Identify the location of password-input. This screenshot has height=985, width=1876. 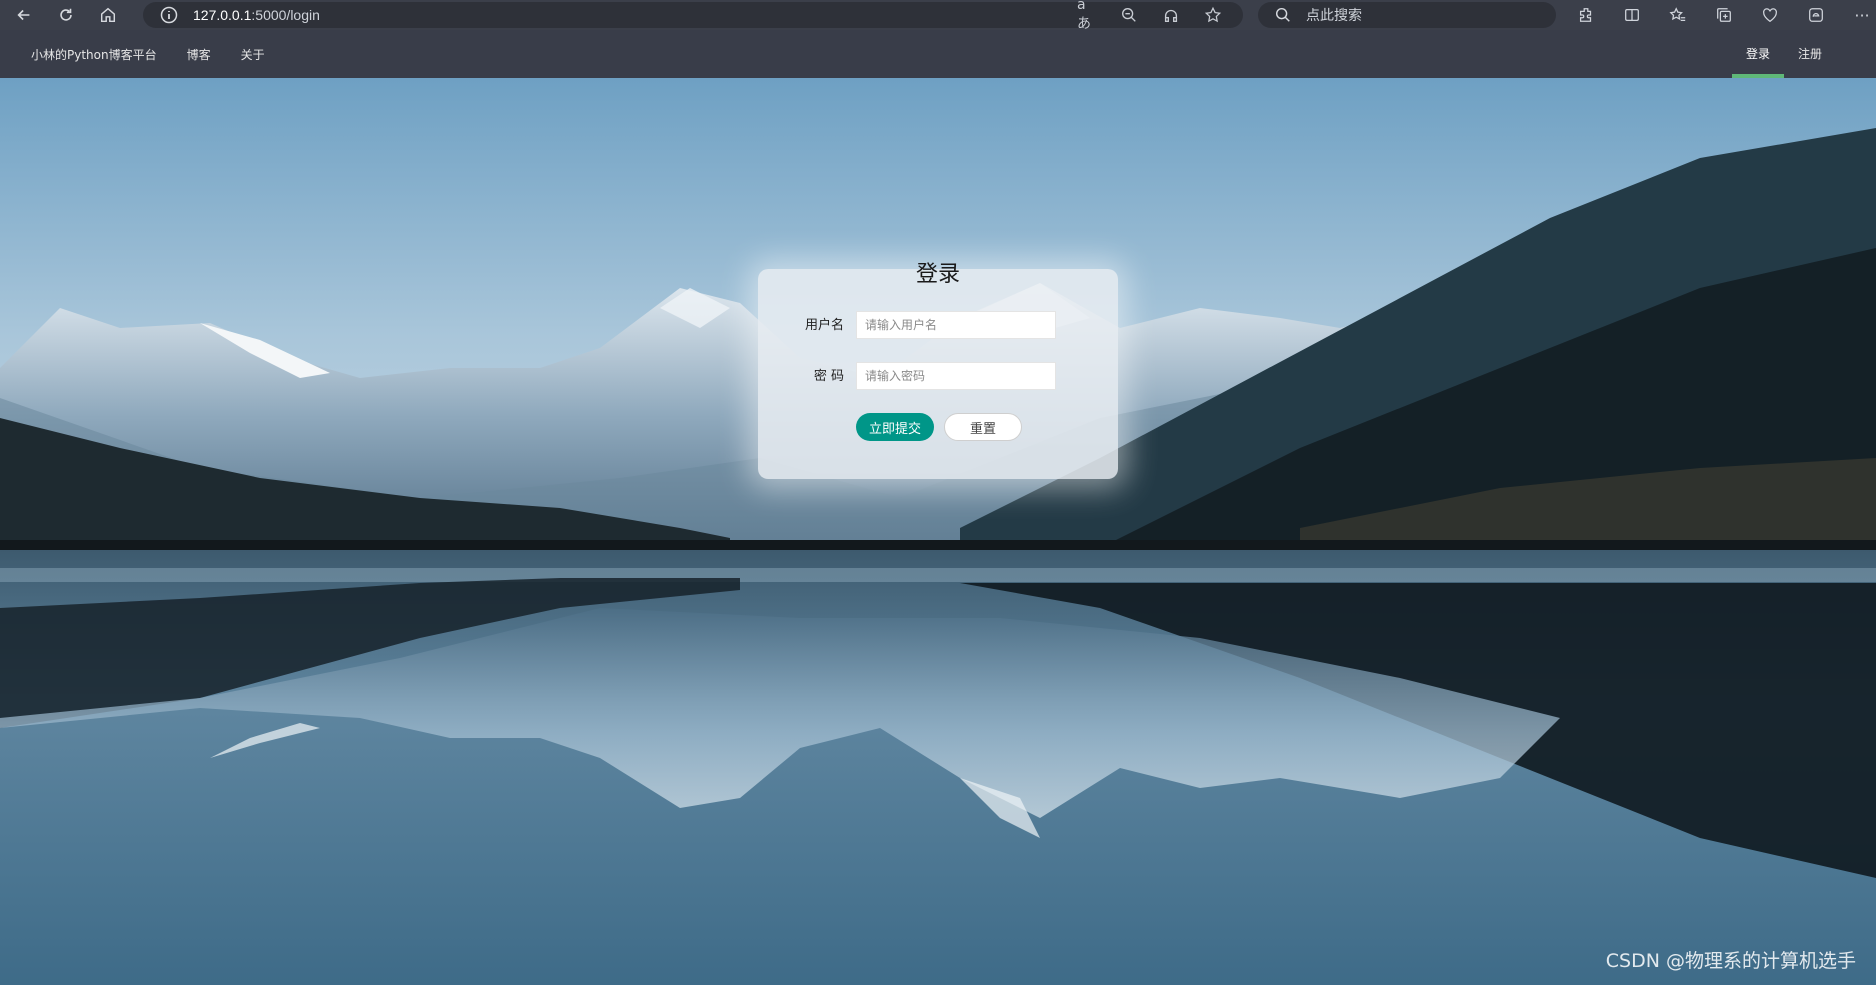
(956, 376).